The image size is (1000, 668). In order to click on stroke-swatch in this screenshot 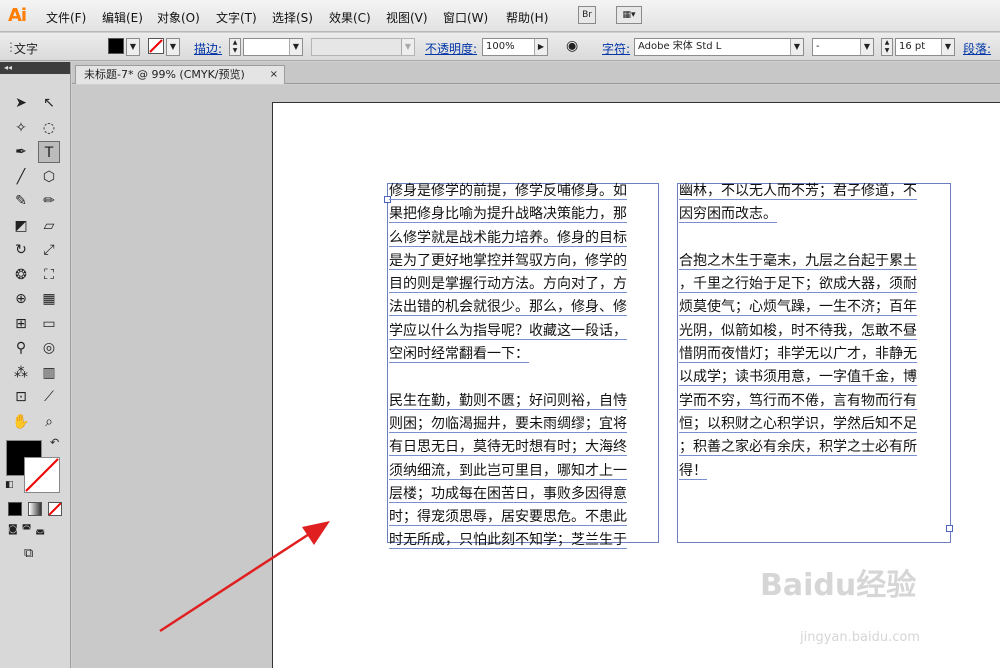, I will do `click(156, 46)`.